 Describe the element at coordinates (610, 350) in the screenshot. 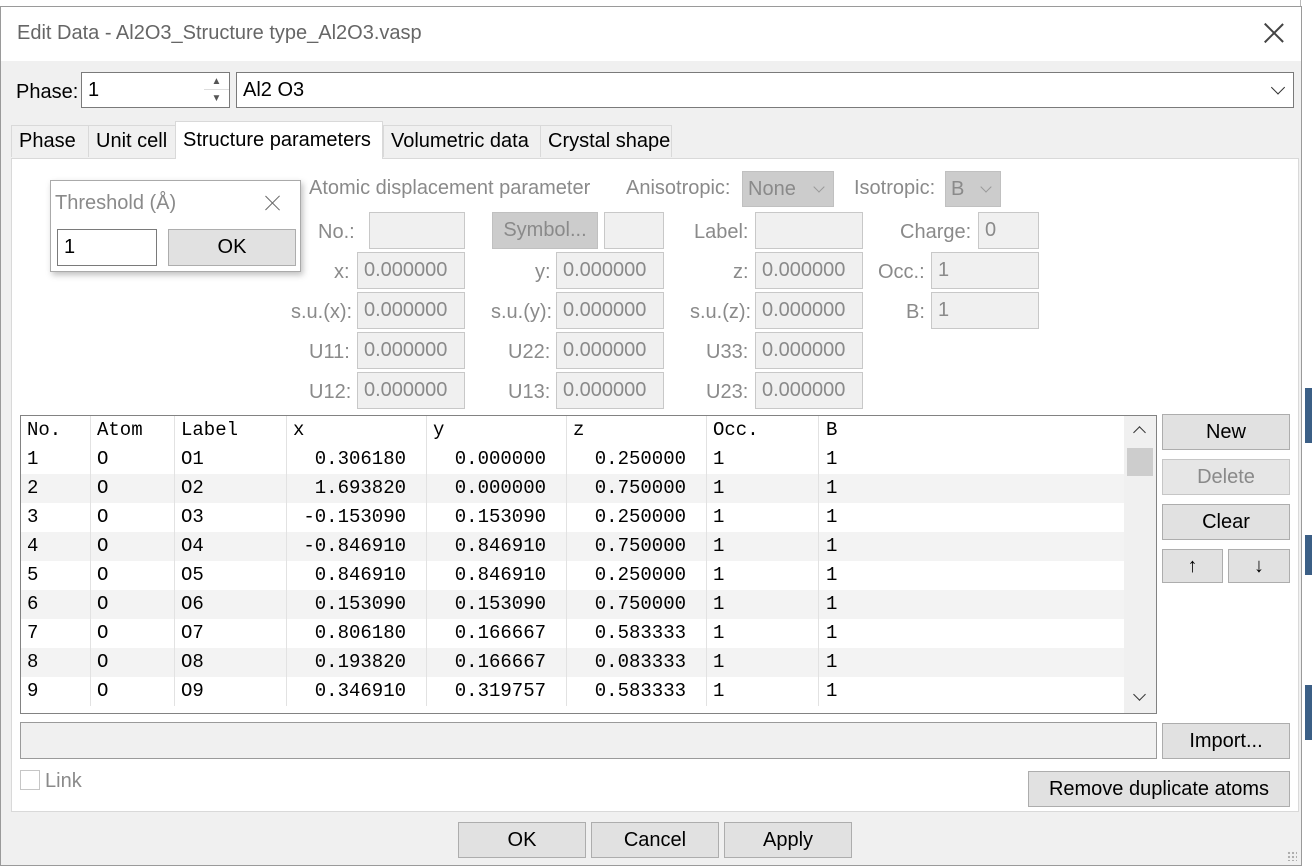

I see `u22-field: 0.000000` at that location.